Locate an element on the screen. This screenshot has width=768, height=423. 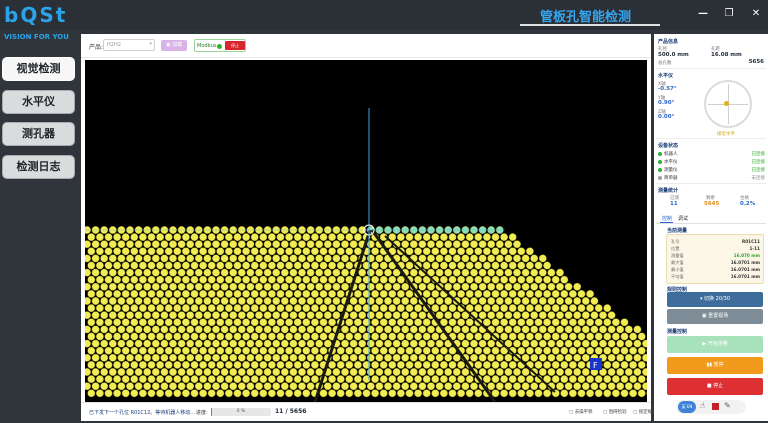
close-button: ✕ is located at coordinates (756, 14).